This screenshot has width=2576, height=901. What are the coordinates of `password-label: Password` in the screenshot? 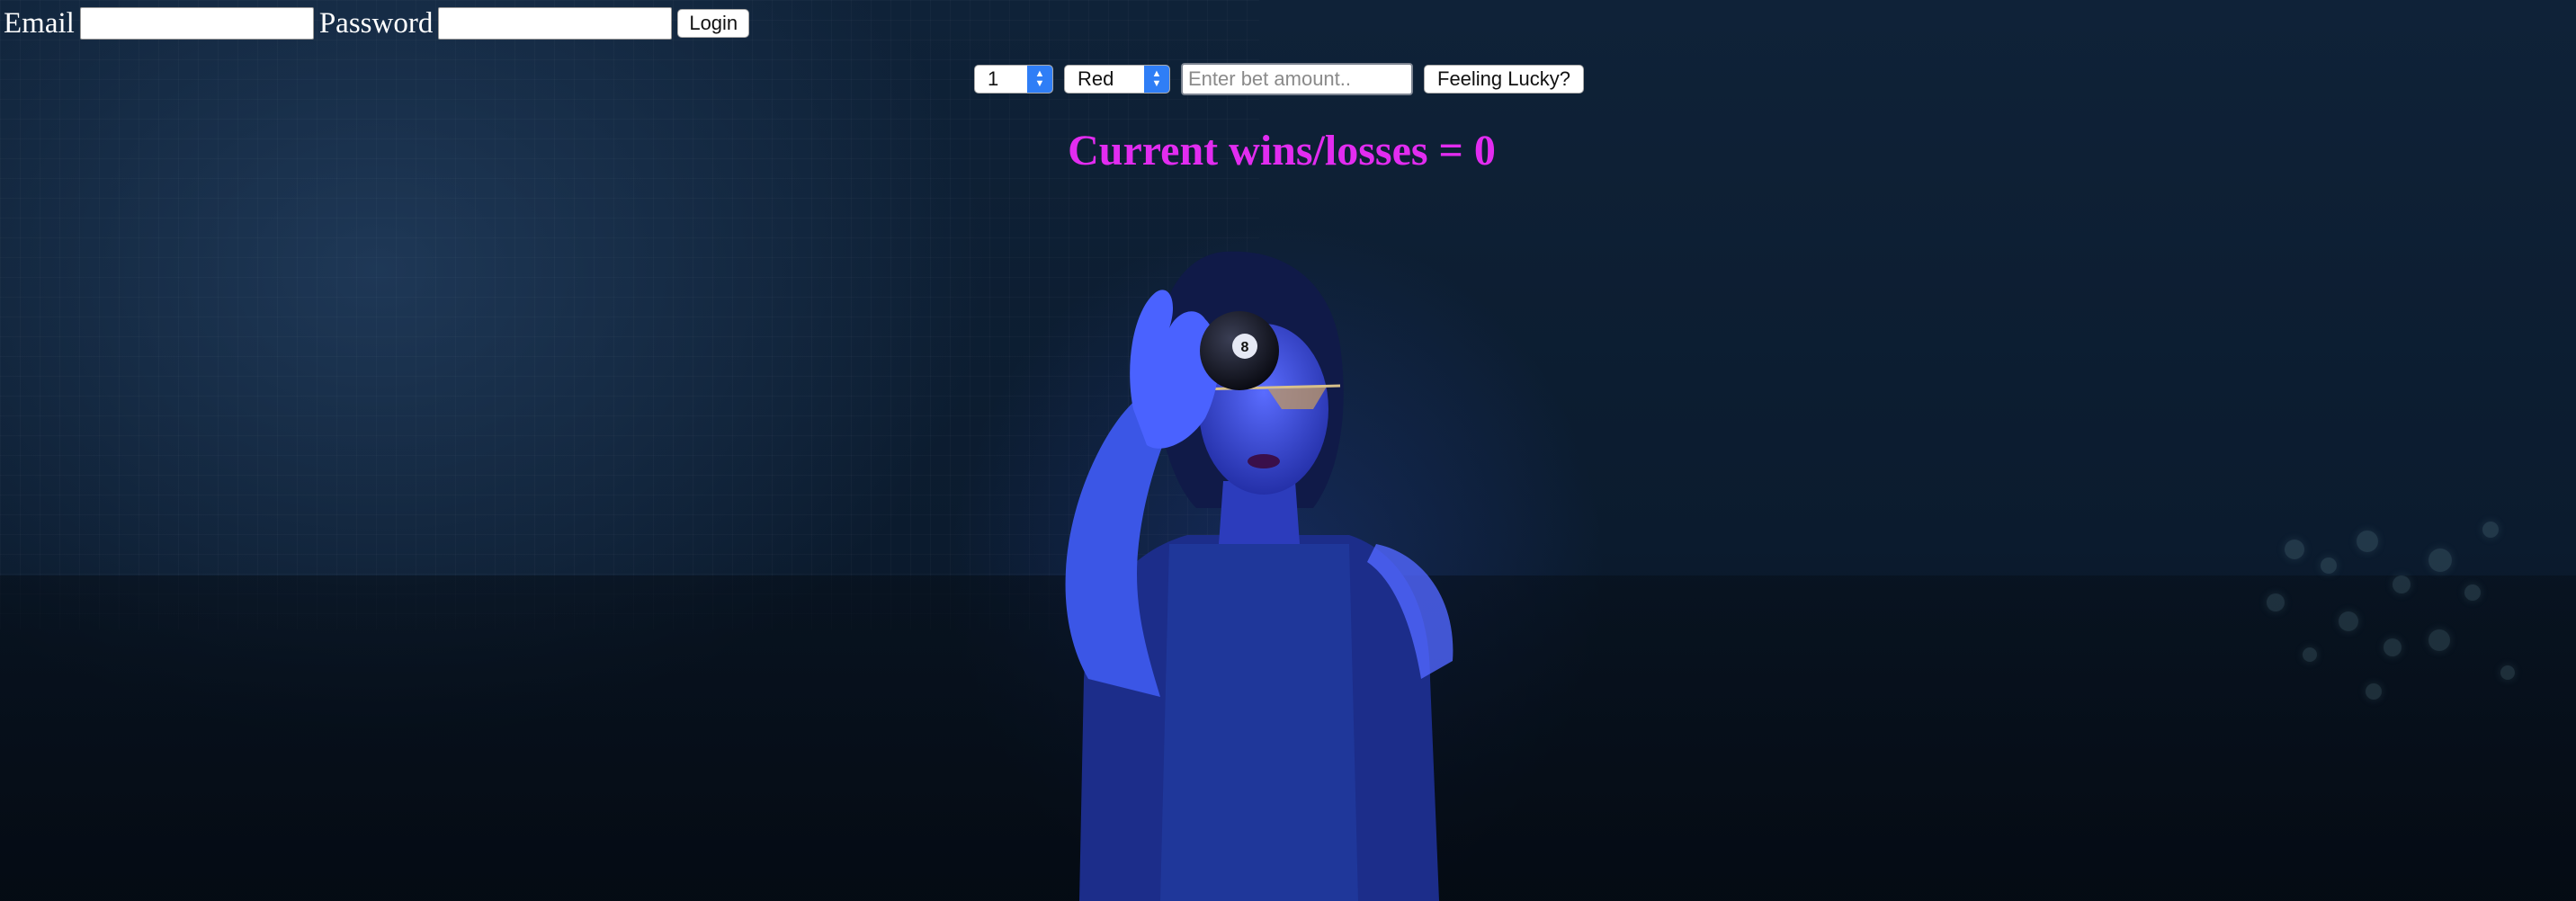 It's located at (376, 23).